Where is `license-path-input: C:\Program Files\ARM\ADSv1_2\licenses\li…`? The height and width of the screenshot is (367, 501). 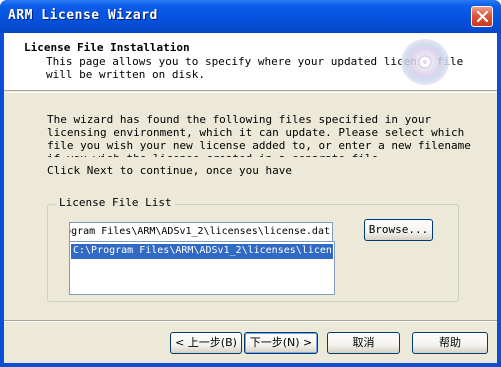 license-path-input: C:\Program Files\ARM\ADSv1_2\licenses\li… is located at coordinates (201, 232).